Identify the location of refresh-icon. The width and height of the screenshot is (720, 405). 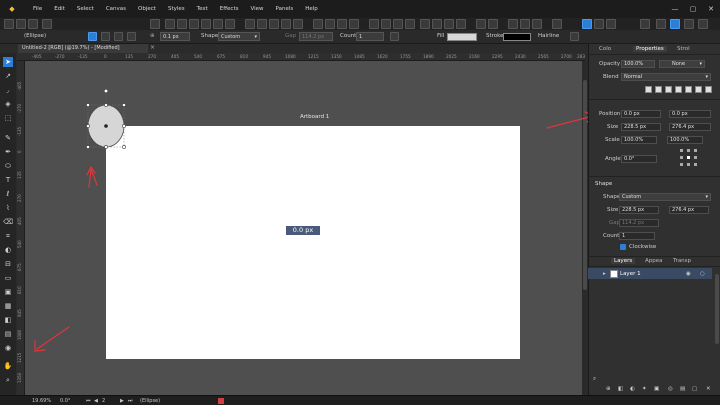
(47, 24).